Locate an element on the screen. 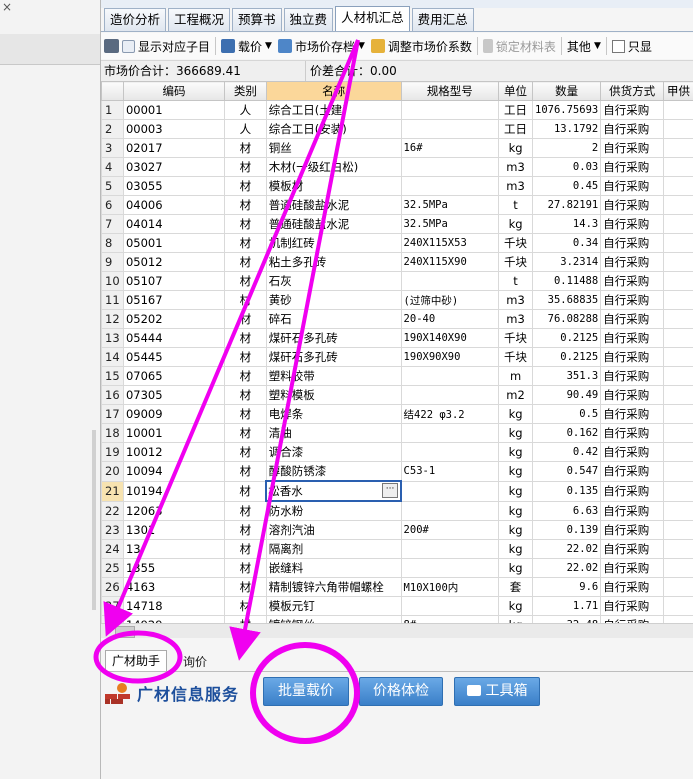  row-number: 26 is located at coordinates (112, 587).